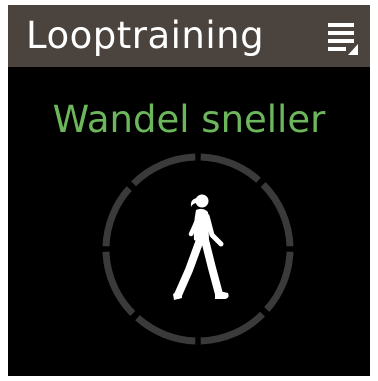 The width and height of the screenshot is (378, 381). Describe the element at coordinates (189, 119) in the screenshot. I see `instruction-text: Wandel sneller` at that location.